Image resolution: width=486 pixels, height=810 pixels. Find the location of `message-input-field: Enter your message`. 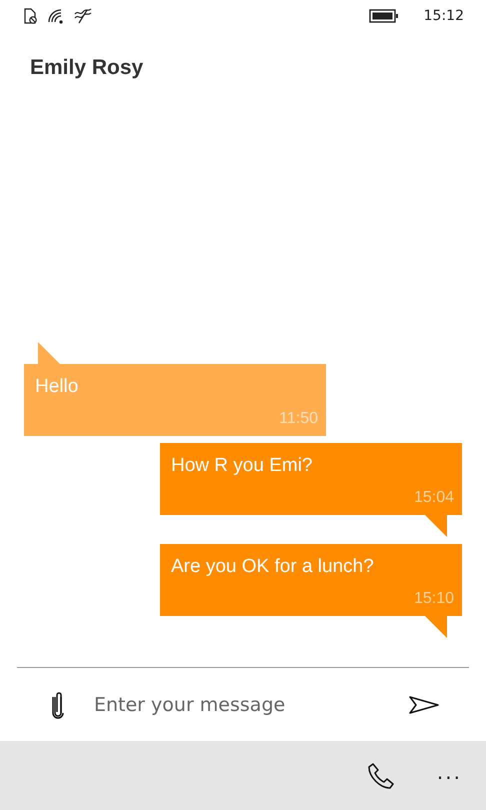

message-input-field: Enter your message is located at coordinates (251, 705).